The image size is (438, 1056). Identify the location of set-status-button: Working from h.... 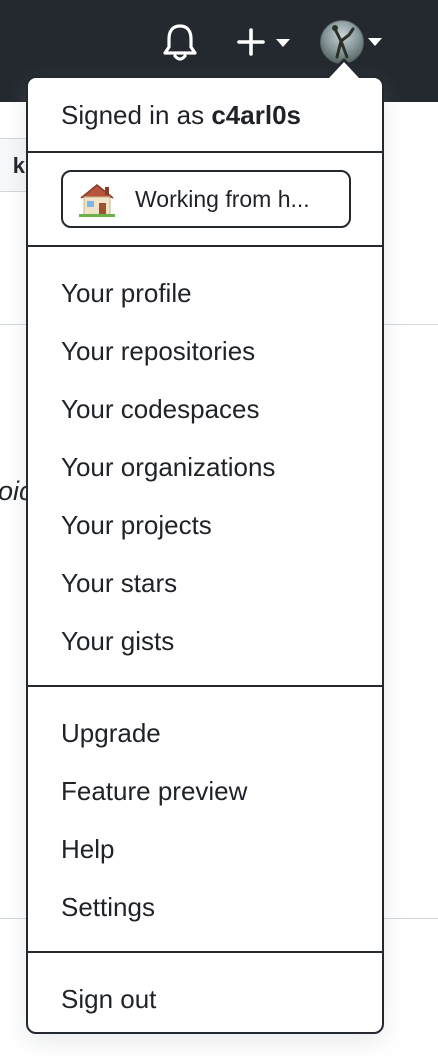
(206, 199).